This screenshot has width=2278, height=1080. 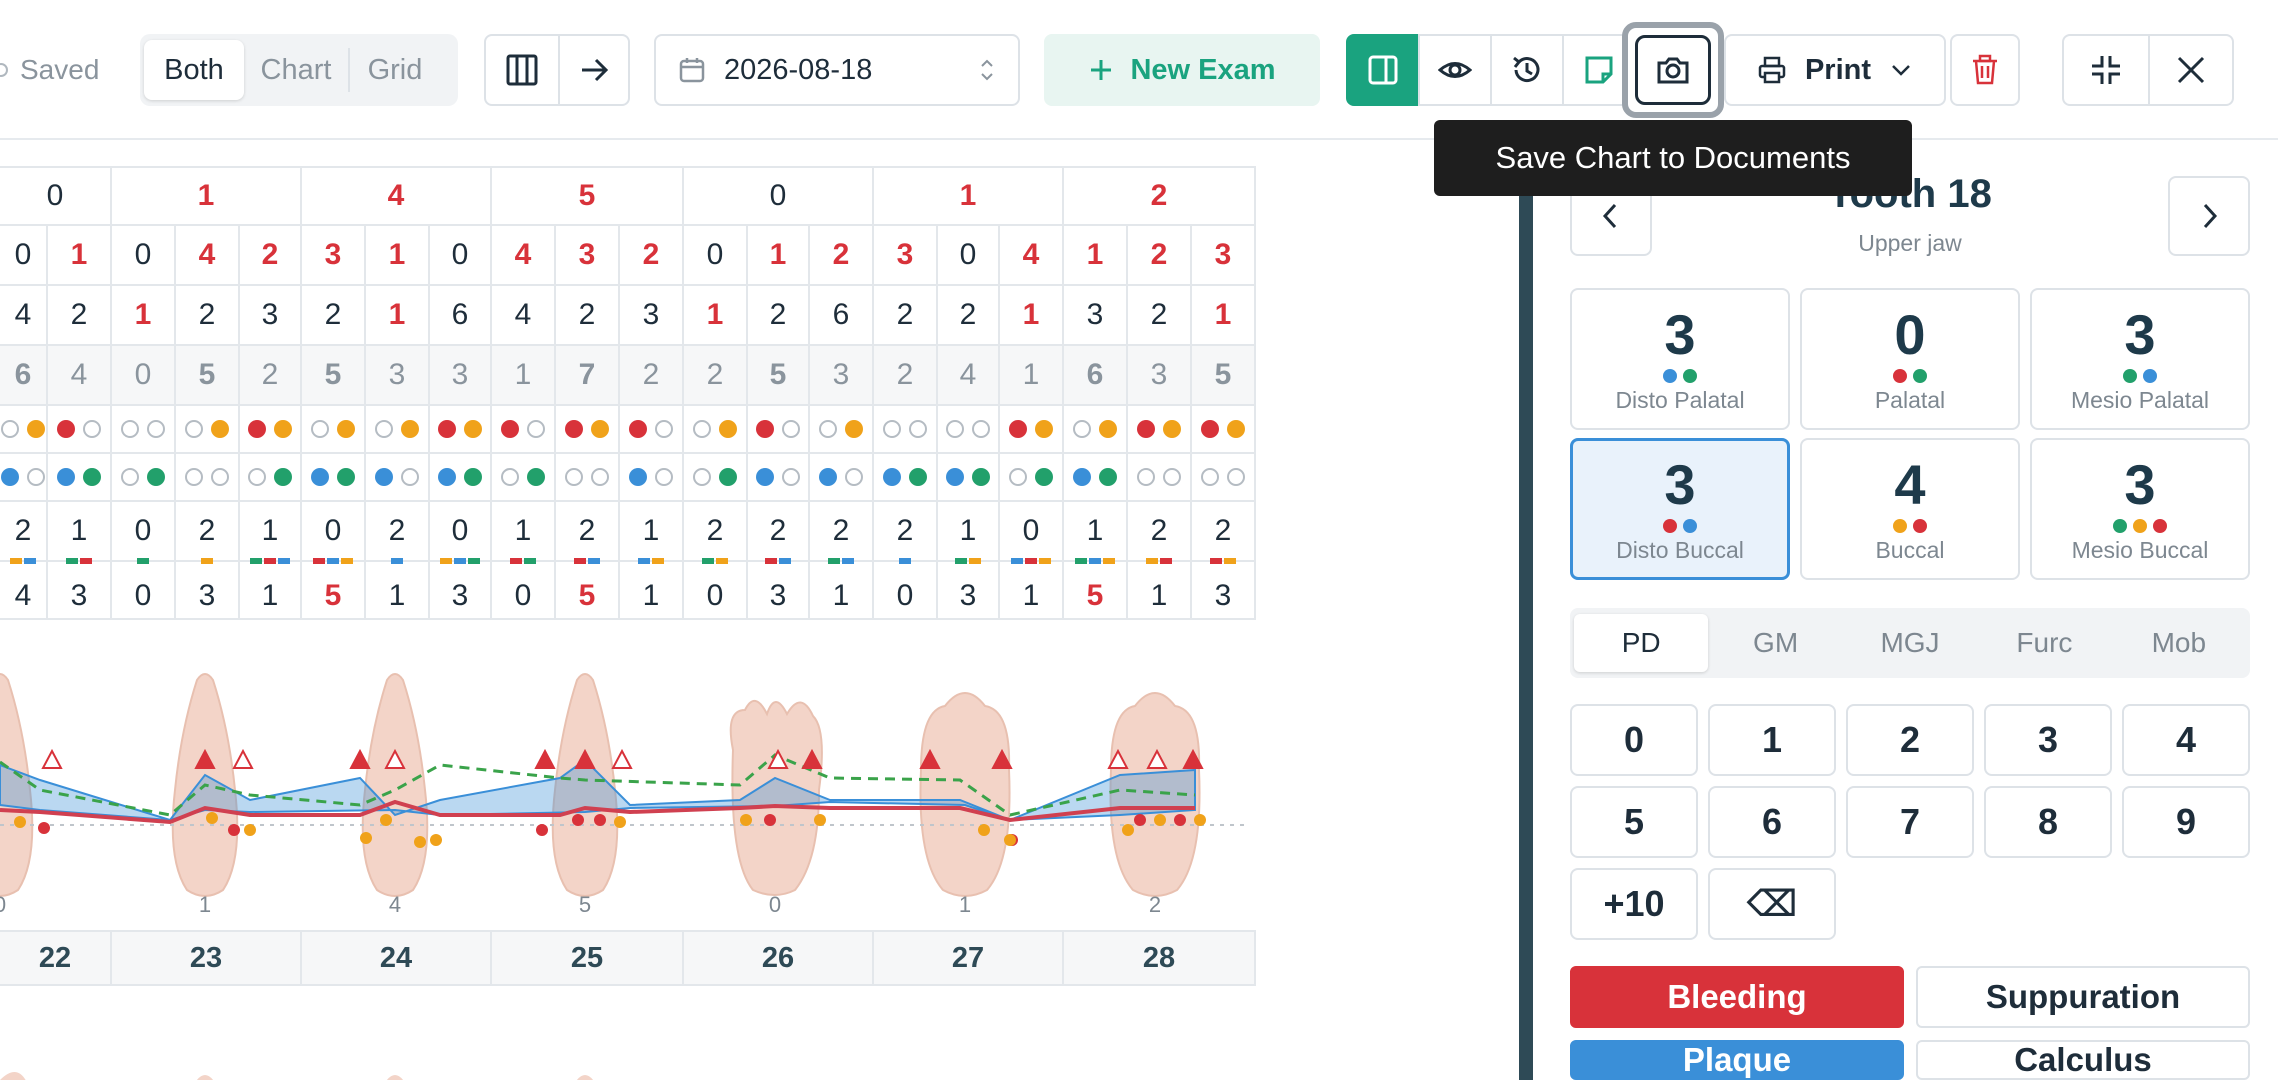 I want to click on keypad-key: 2, so click(x=1910, y=740).